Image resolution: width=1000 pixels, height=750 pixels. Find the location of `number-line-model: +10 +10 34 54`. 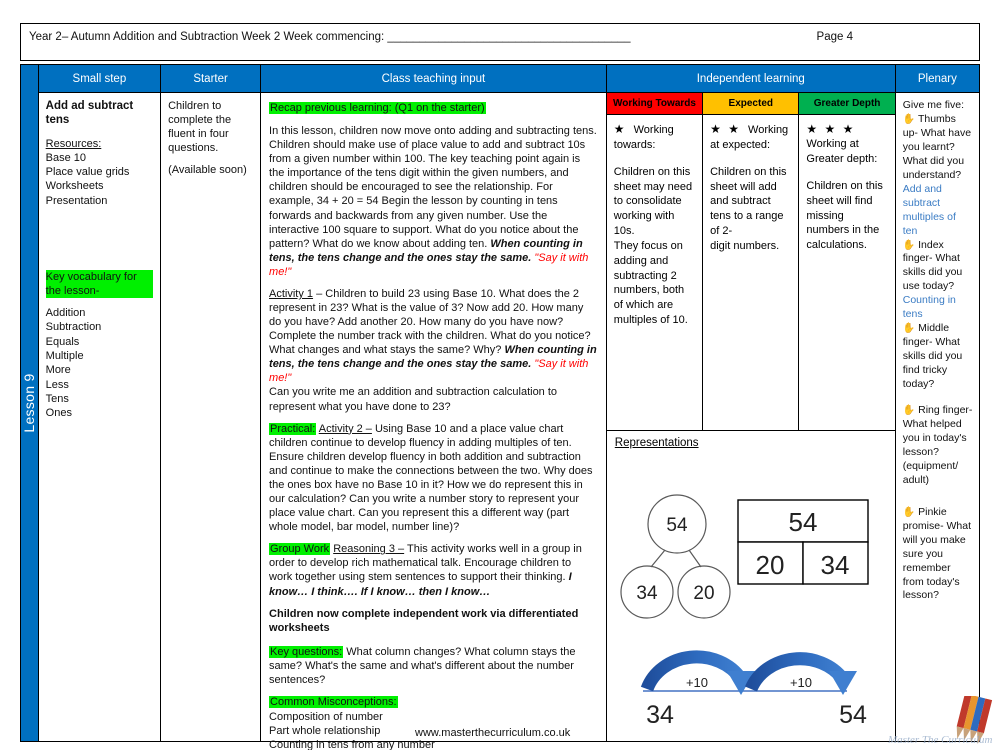

number-line-model: +10 +10 34 54 is located at coordinates (753, 689).